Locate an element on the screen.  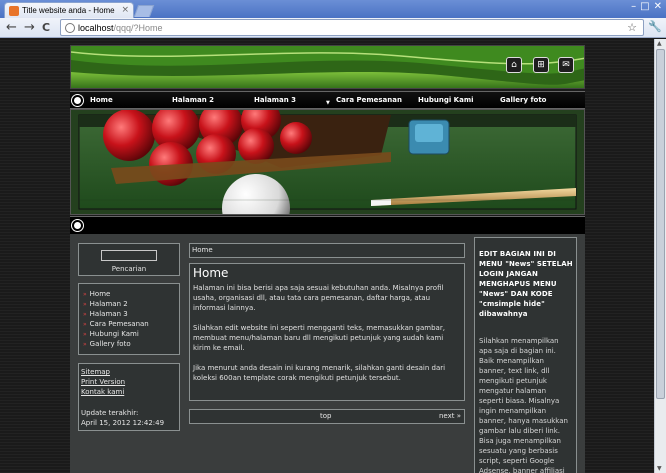
sidebar-item-halaman-2: Halaman 2 is located at coordinates (105, 304).